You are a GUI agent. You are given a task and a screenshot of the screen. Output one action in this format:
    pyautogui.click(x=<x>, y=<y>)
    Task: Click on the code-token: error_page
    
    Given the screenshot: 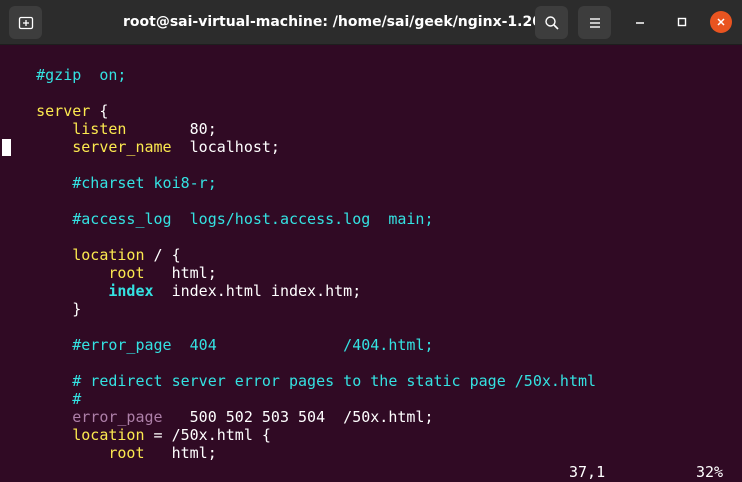 What is the action you would take?
    pyautogui.click(x=117, y=417)
    